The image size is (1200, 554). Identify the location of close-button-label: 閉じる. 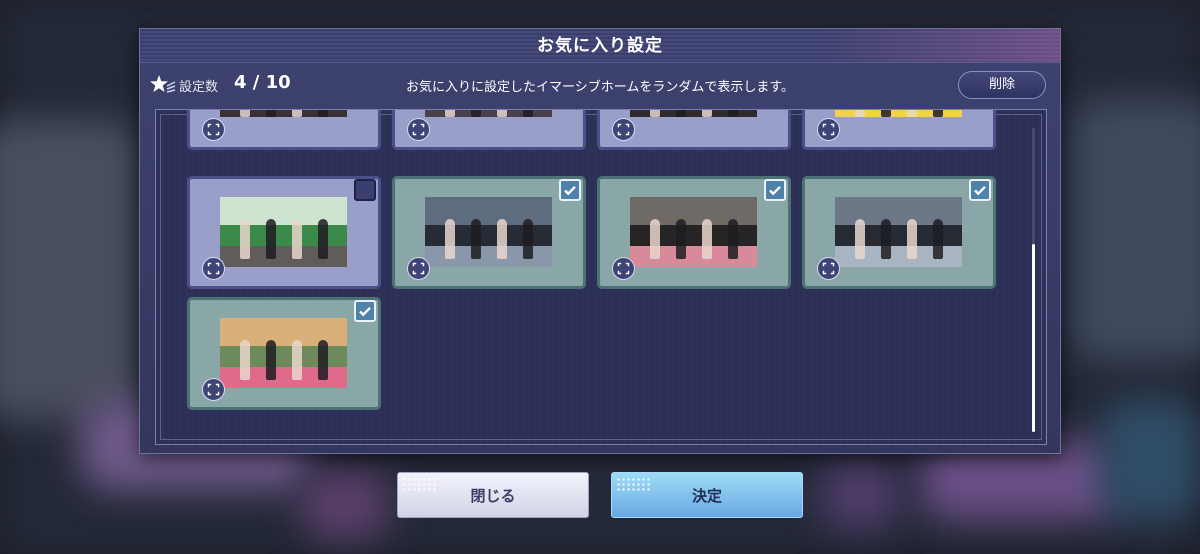
(493, 496).